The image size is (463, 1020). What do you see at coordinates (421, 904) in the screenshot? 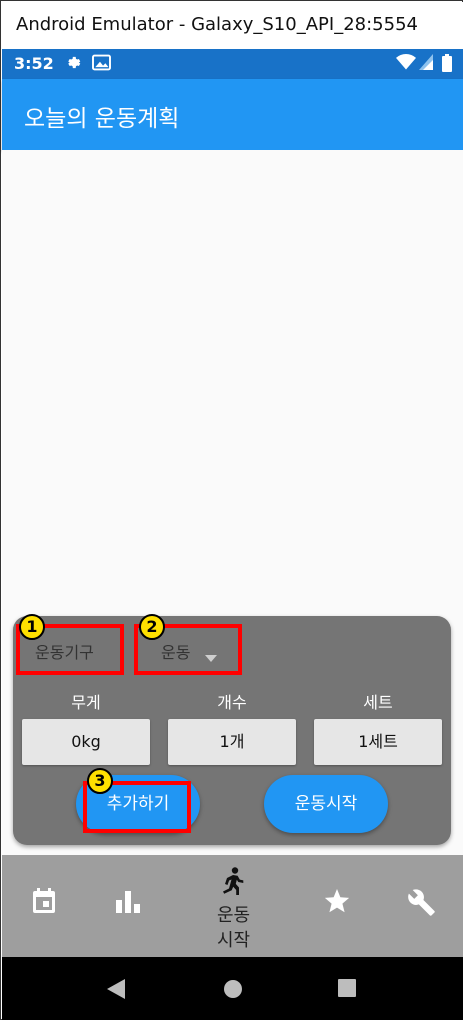
I see `wrench-icon` at bounding box center [421, 904].